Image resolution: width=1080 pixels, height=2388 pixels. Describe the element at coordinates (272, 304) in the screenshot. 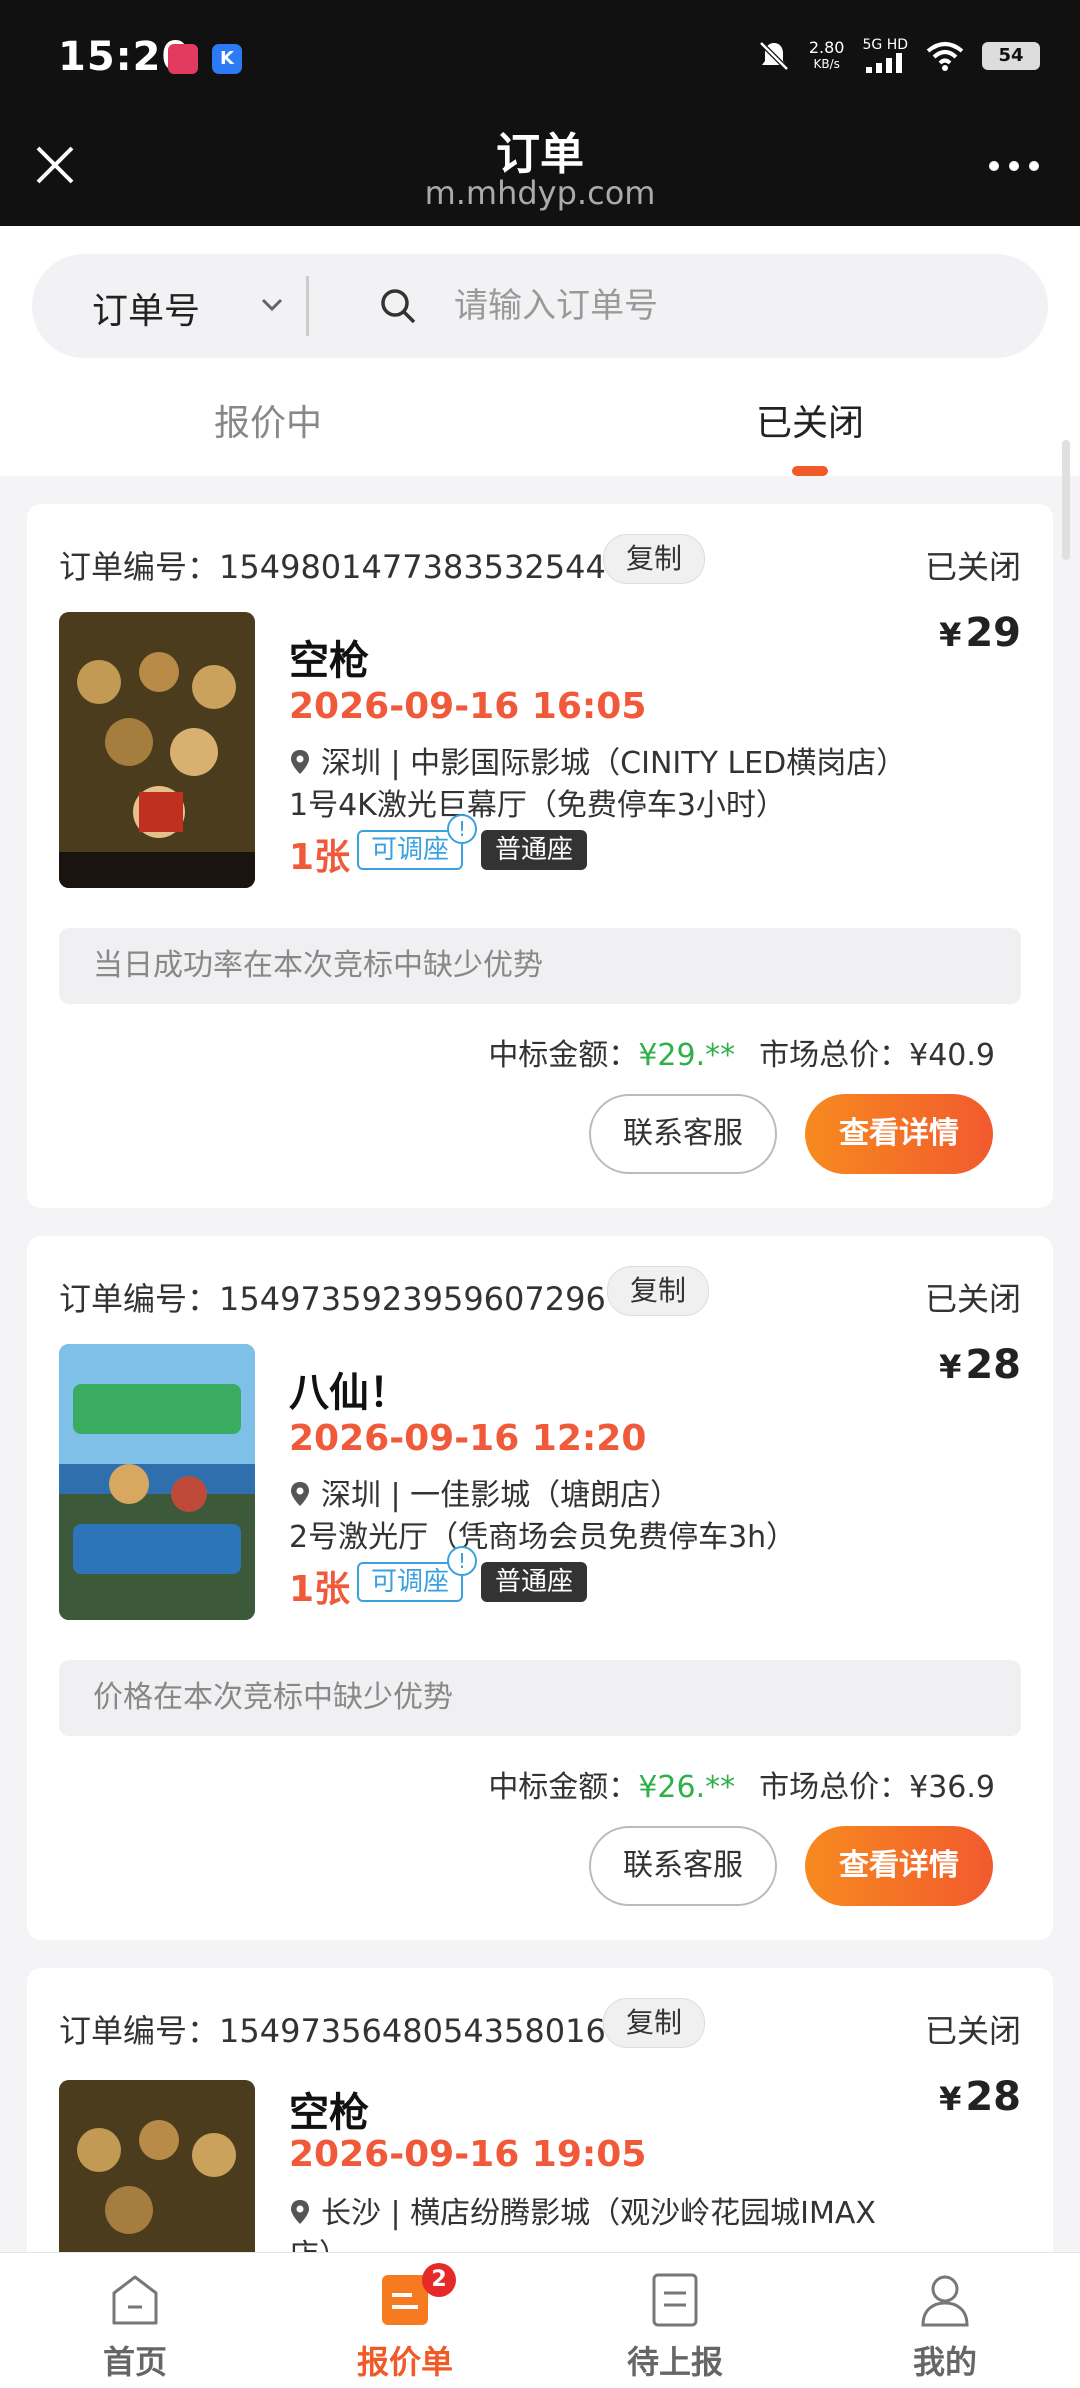

I see `chevron-down-icon` at that location.